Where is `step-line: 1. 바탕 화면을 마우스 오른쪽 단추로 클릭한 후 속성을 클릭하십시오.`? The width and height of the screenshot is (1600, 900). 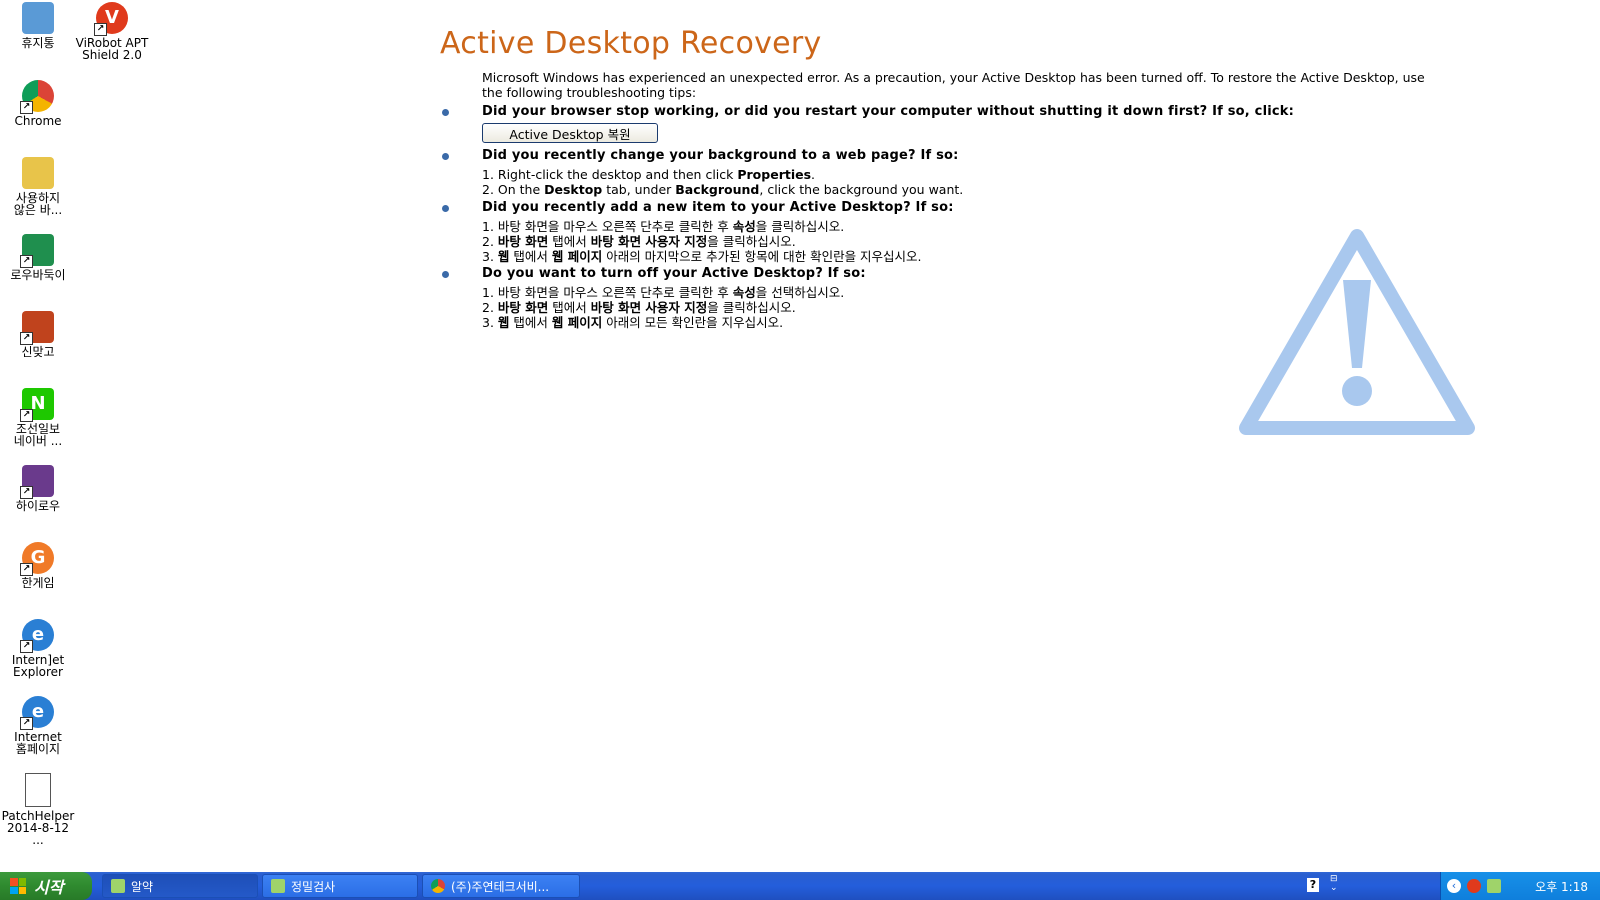 step-line: 1. 바탕 화면을 마우스 오른쪽 단추로 클릭한 후 속성을 클릭하십시오. is located at coordinates (702, 226).